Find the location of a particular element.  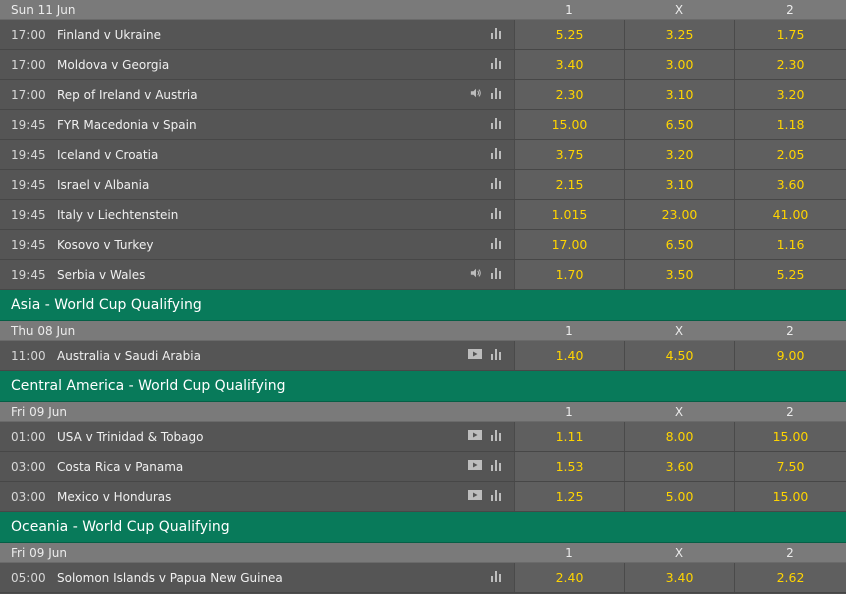

odds-button: 1.015 is located at coordinates (569, 214).